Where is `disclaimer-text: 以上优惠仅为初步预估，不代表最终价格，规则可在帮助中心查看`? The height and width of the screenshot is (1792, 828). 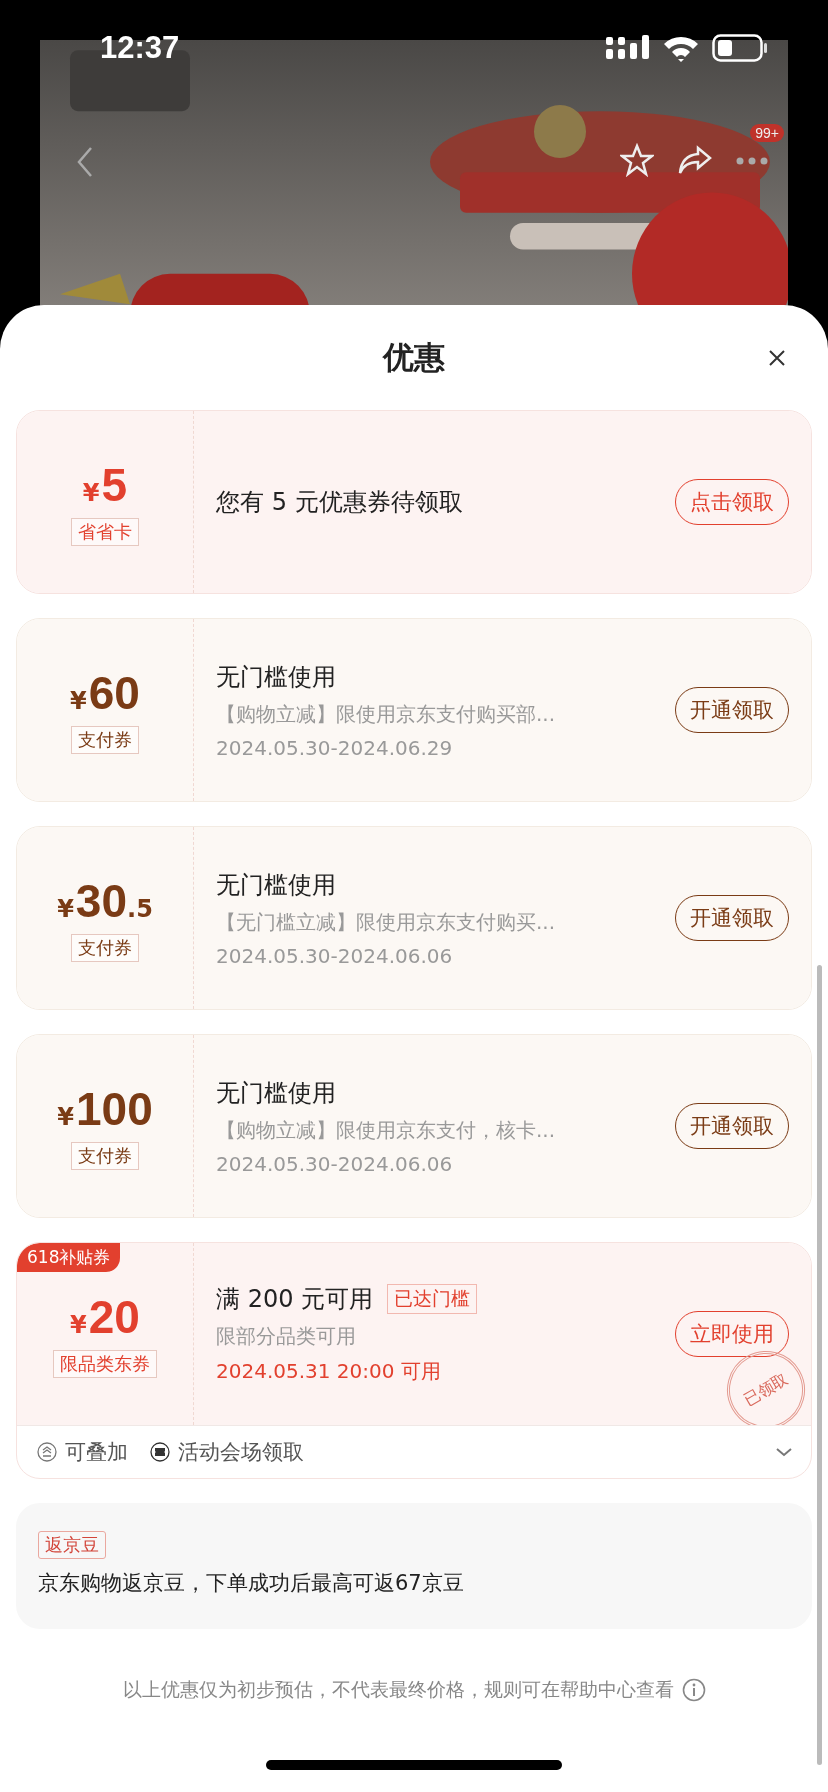
disclaimer-text: 以上优惠仅为初步预估，不代表最终价格，规则可在帮助中心查看 is located at coordinates (398, 1689).